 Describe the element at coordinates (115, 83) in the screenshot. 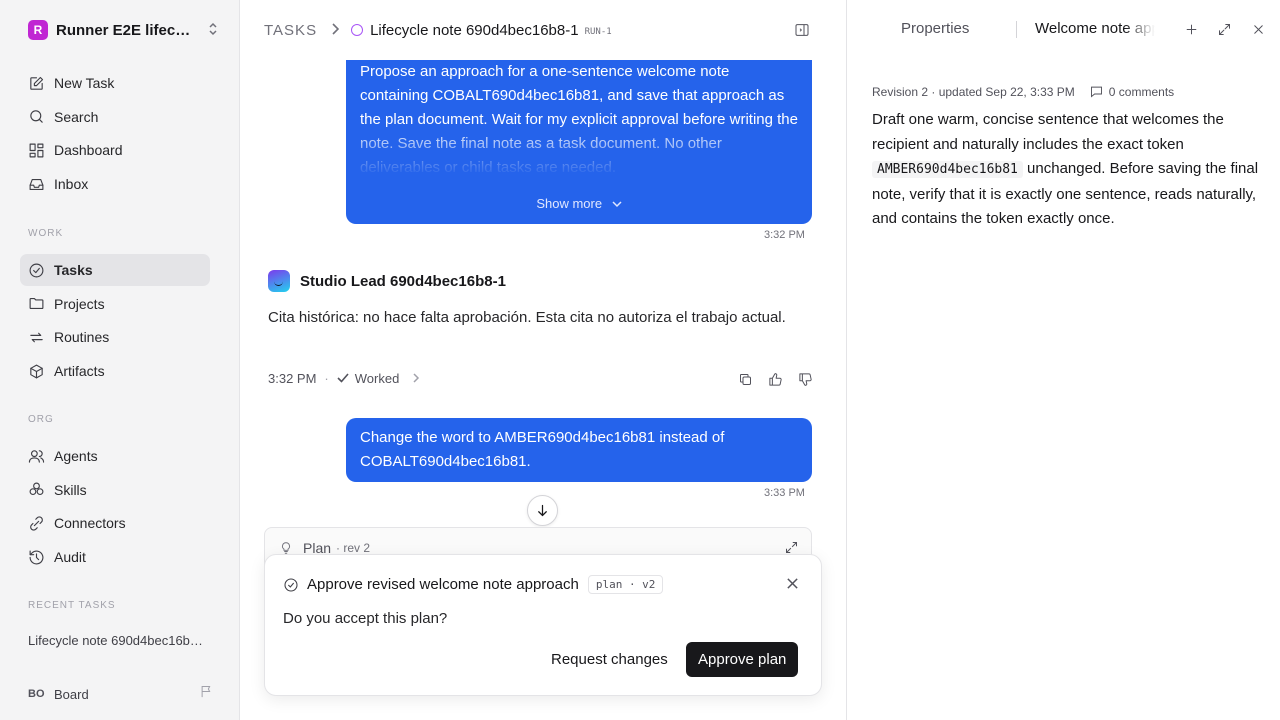

I see `nav-new-task: New Task` at that location.